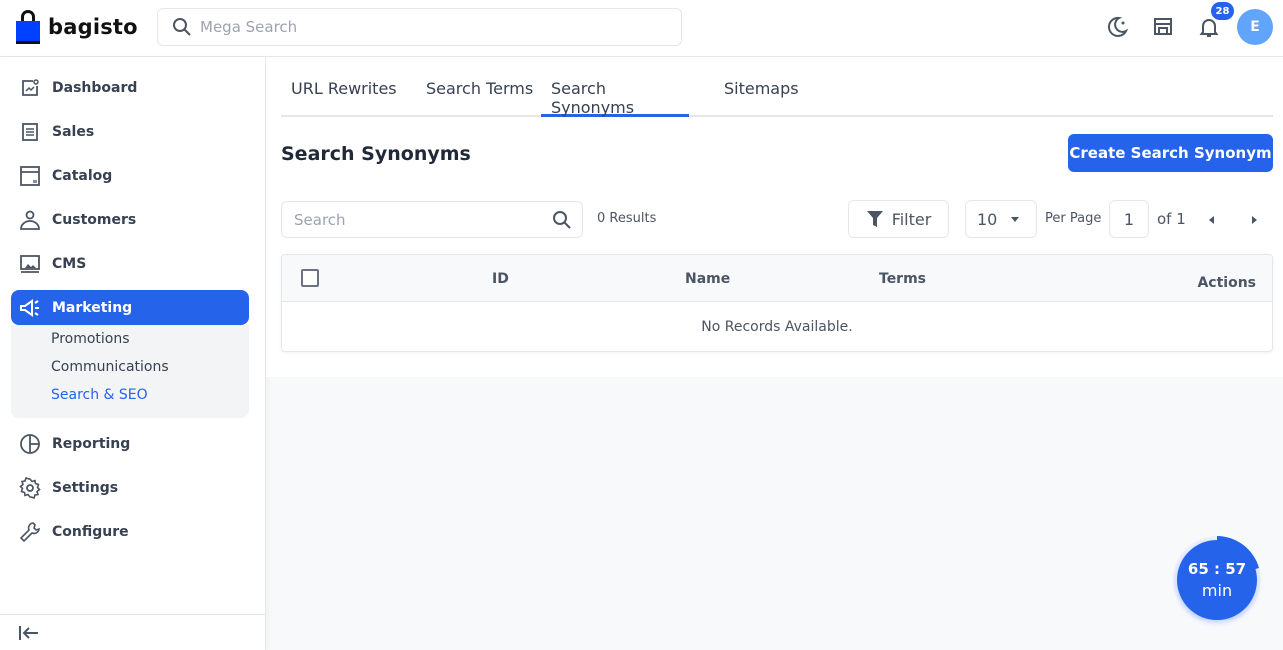 The image size is (1283, 650). What do you see at coordinates (82, 175) in the screenshot?
I see `sidebar-label: Catalog` at bounding box center [82, 175].